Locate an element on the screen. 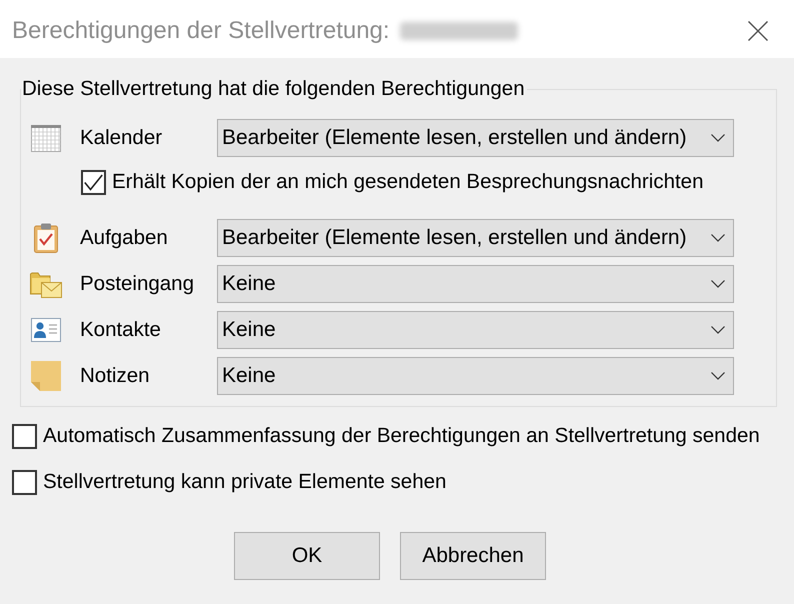 The image size is (794, 604). folder-label: Aufgaben is located at coordinates (124, 238).